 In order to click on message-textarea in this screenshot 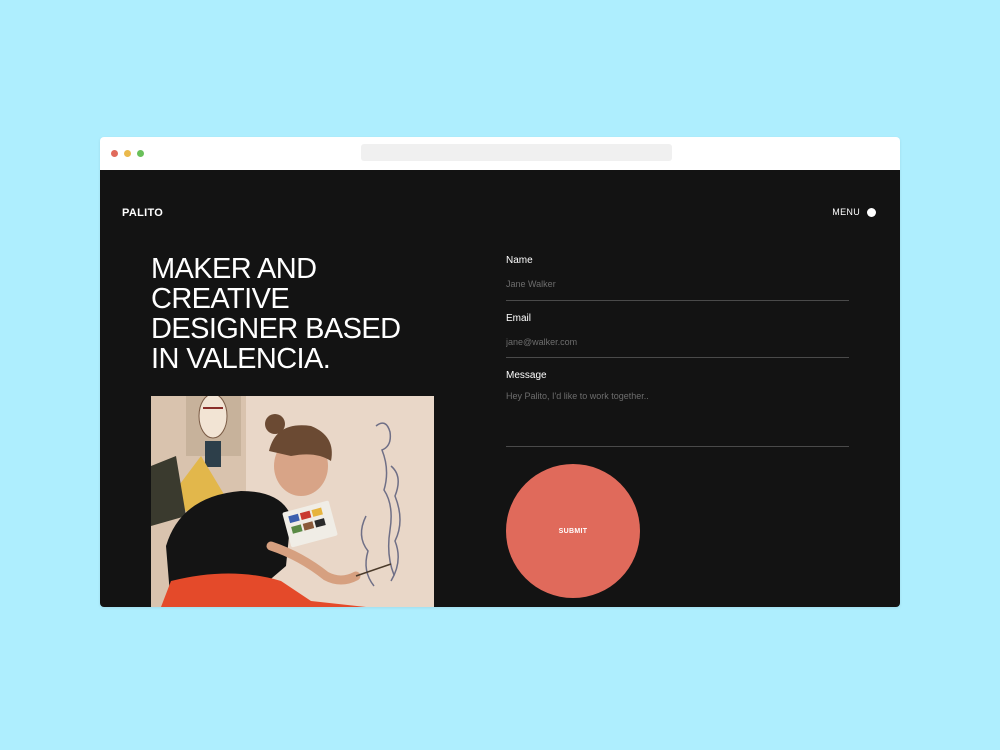, I will do `click(677, 418)`.